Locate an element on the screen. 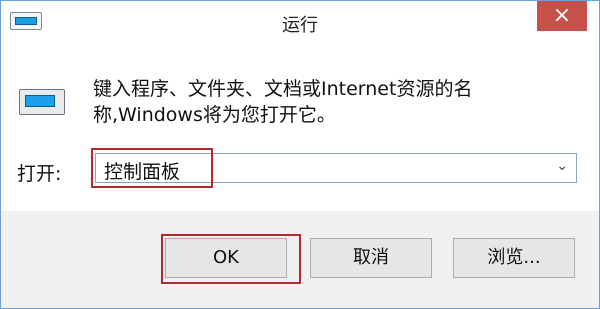  run-icon-screen is located at coordinates (40, 101).